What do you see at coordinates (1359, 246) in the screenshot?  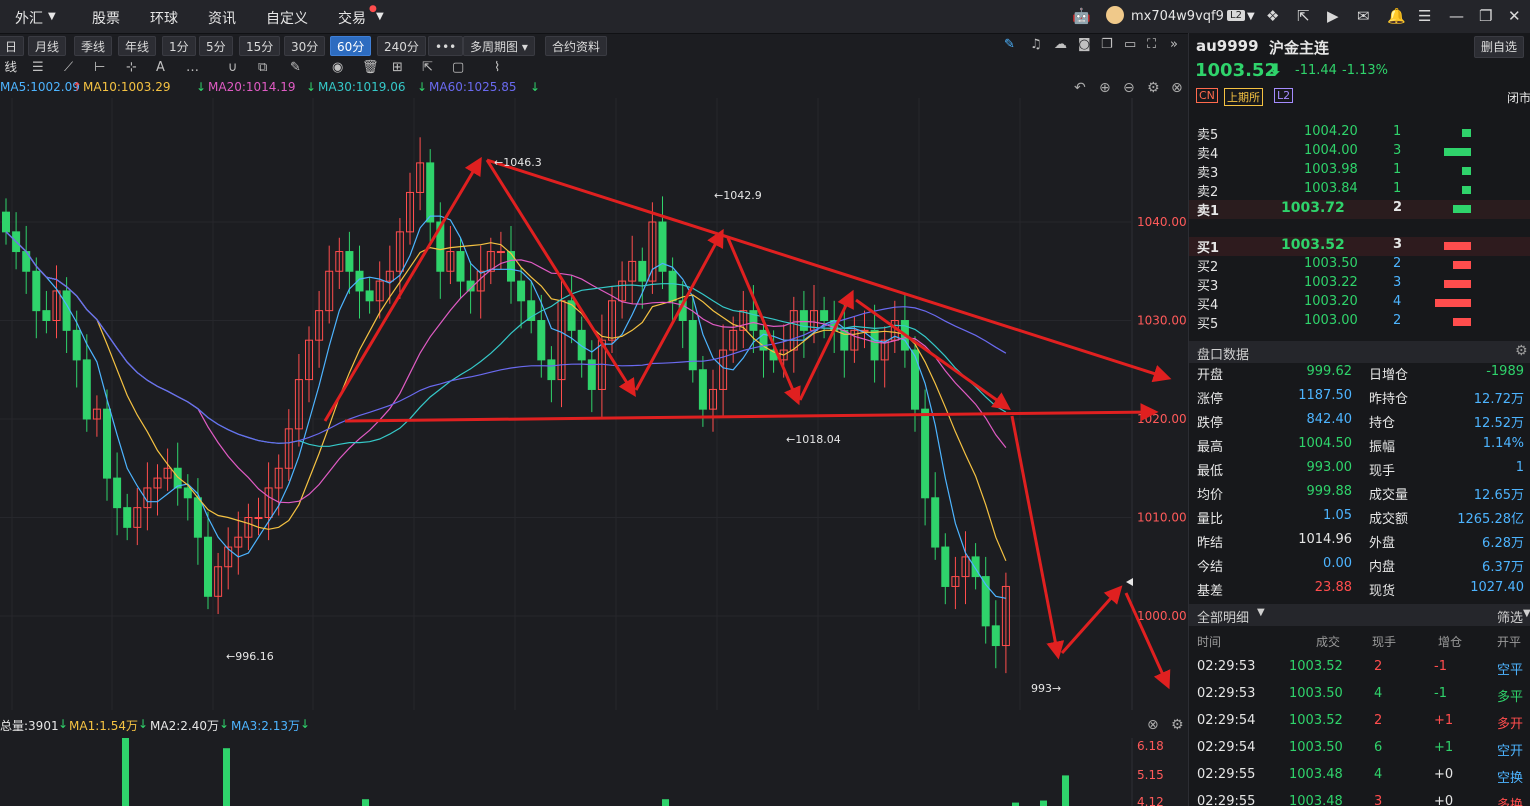 I see `bid-row: 买1 1003.52 3` at bounding box center [1359, 246].